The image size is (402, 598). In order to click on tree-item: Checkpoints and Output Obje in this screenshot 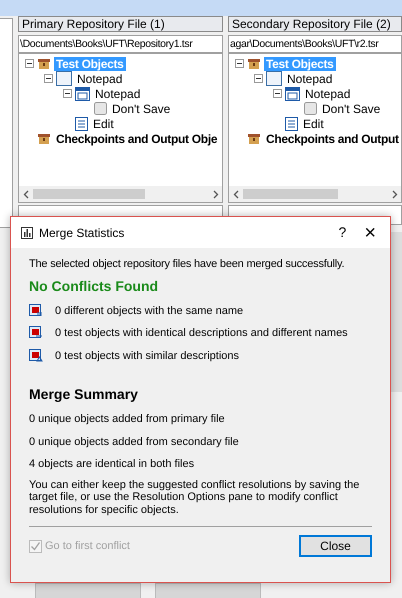, I will do `click(137, 139)`.